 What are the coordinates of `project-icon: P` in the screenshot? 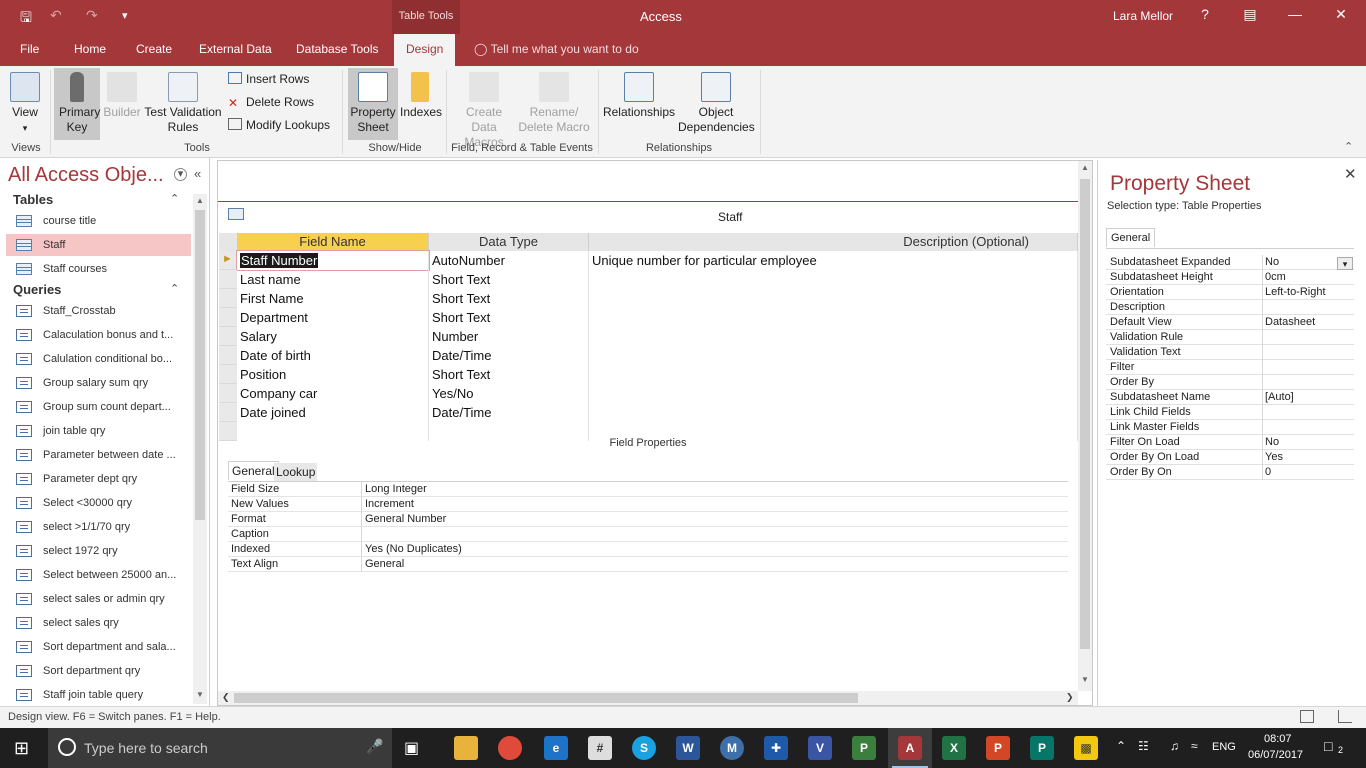 It's located at (864, 748).